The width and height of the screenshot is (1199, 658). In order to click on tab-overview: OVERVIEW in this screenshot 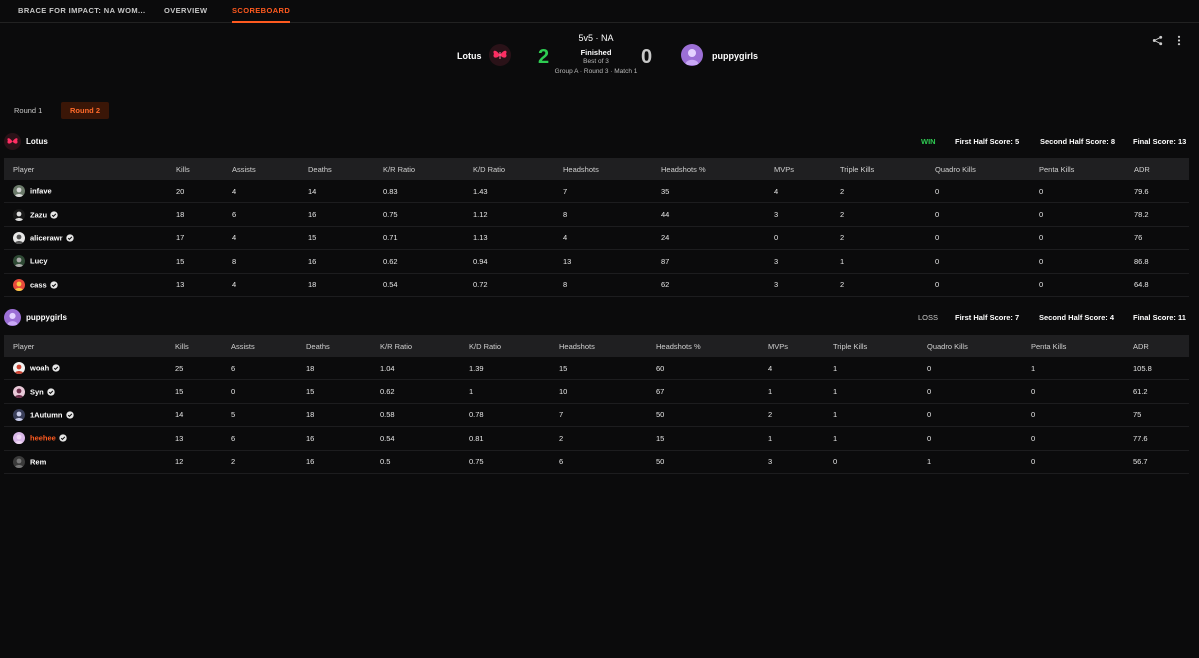, I will do `click(186, 10)`.